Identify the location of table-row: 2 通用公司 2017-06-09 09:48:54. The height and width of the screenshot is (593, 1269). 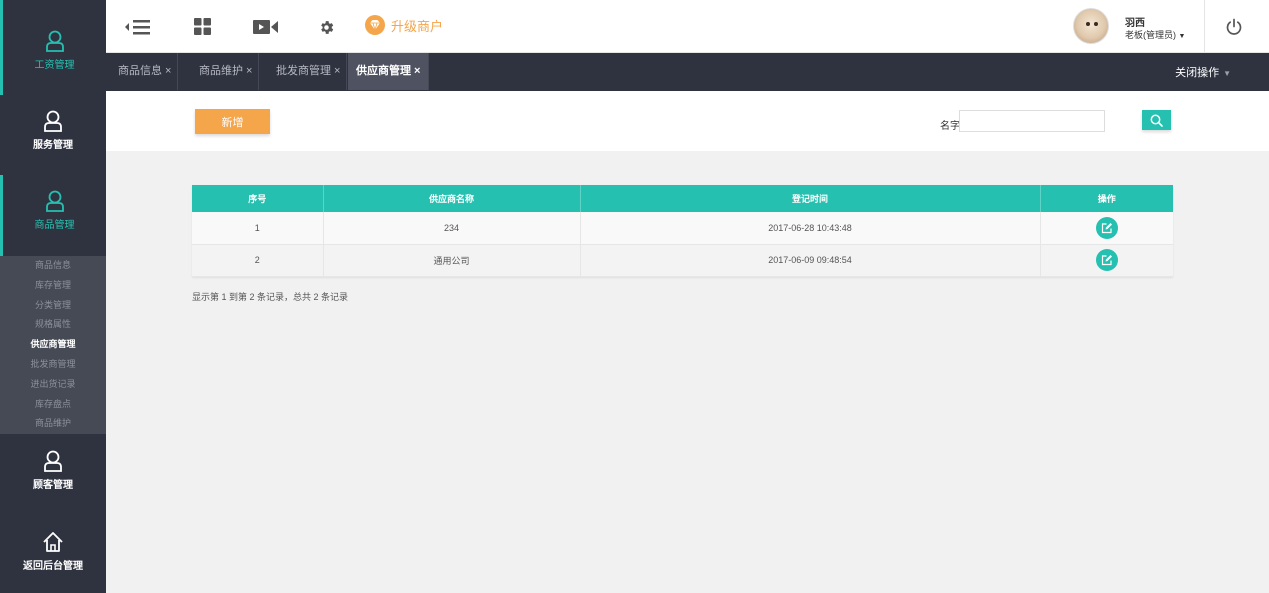
(682, 260).